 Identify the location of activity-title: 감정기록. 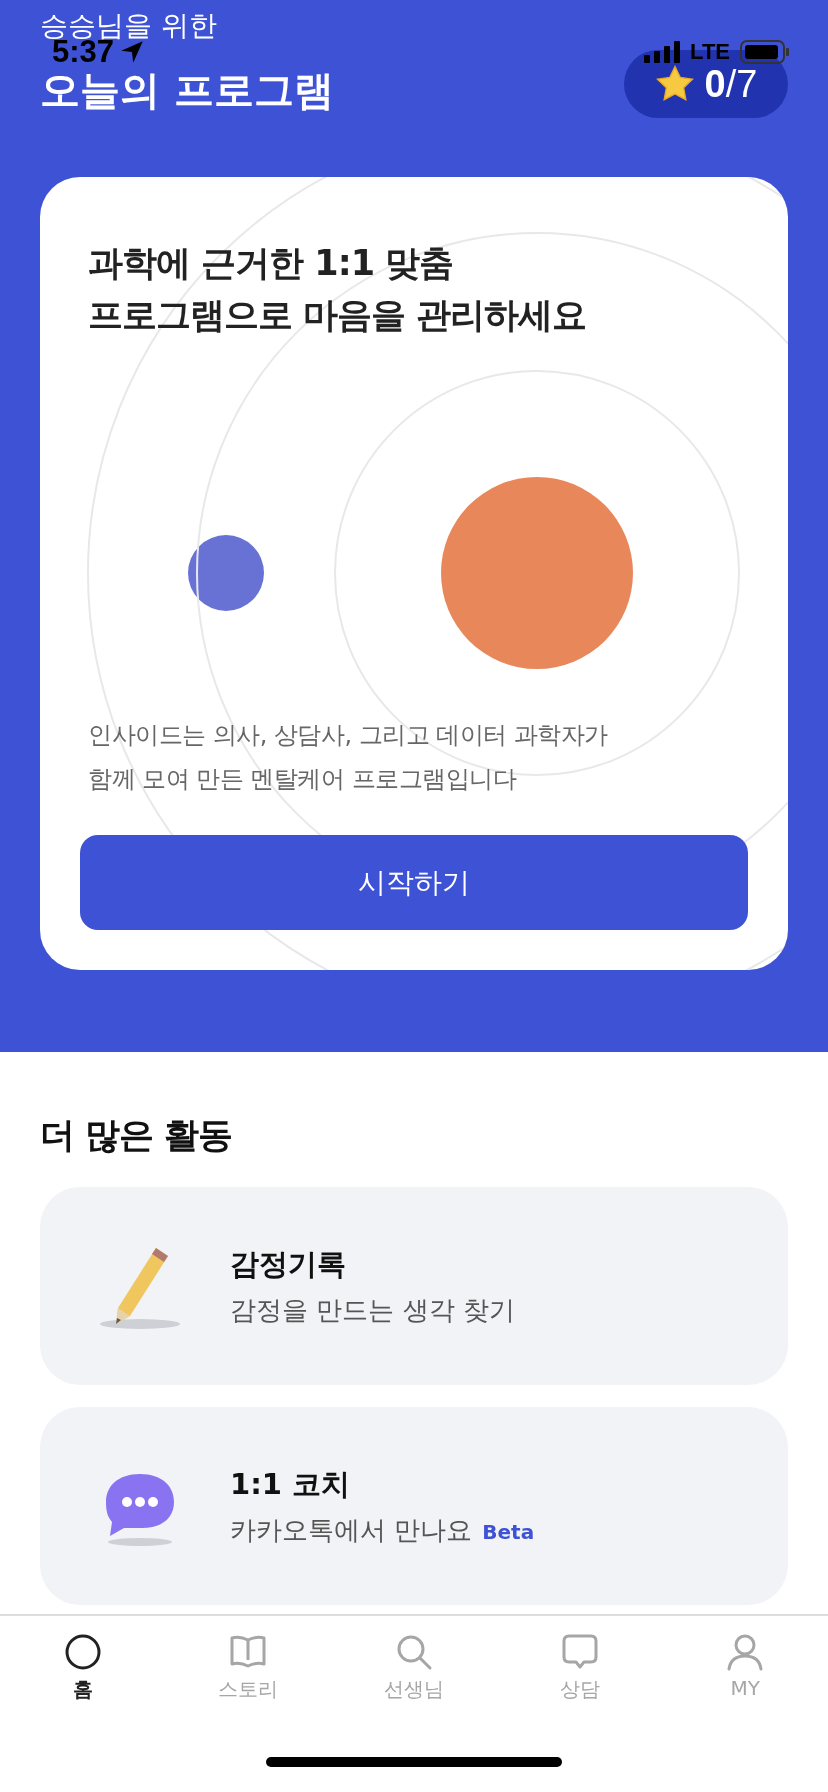
(288, 1264).